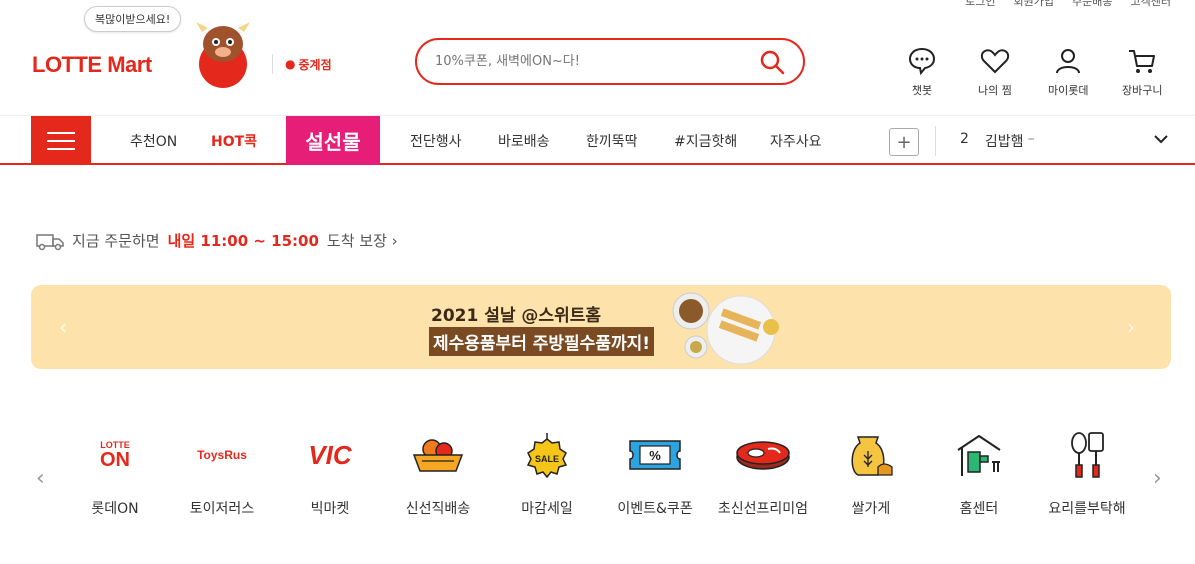  What do you see at coordinates (763, 455) in the screenshot?
I see `meat-icon` at bounding box center [763, 455].